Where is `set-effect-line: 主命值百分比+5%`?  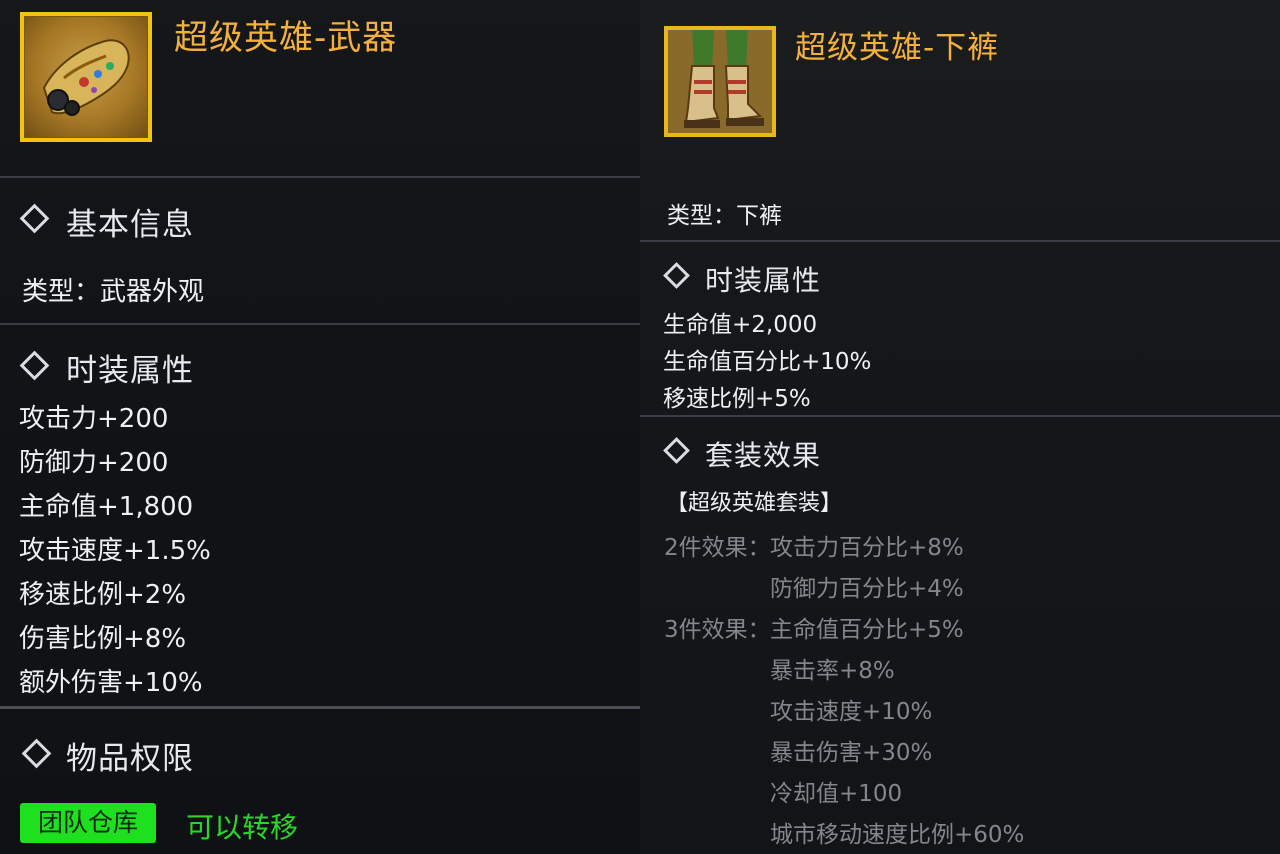
set-effect-line: 主命值百分比+5% is located at coordinates (867, 630).